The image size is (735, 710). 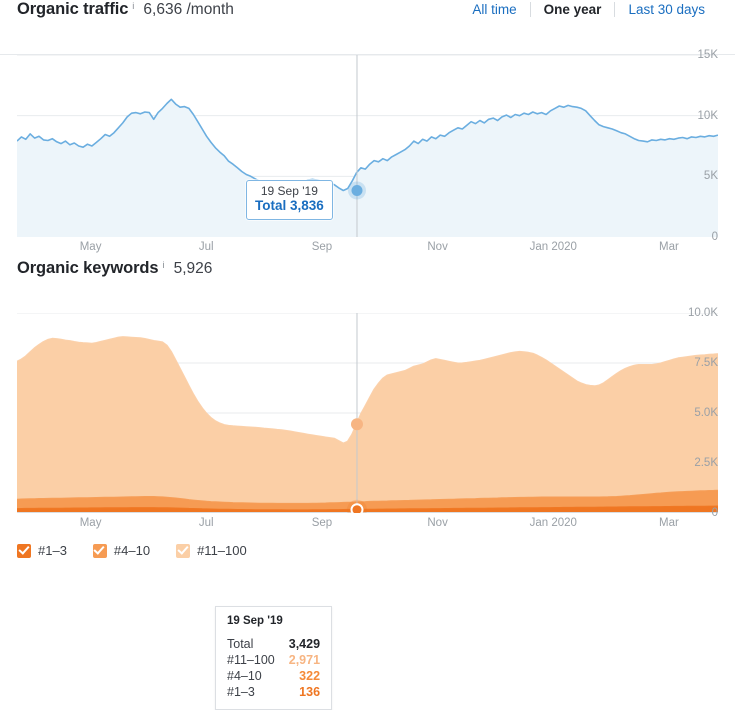 I want to click on page-title: Organic traffic, so click(x=73, y=9).